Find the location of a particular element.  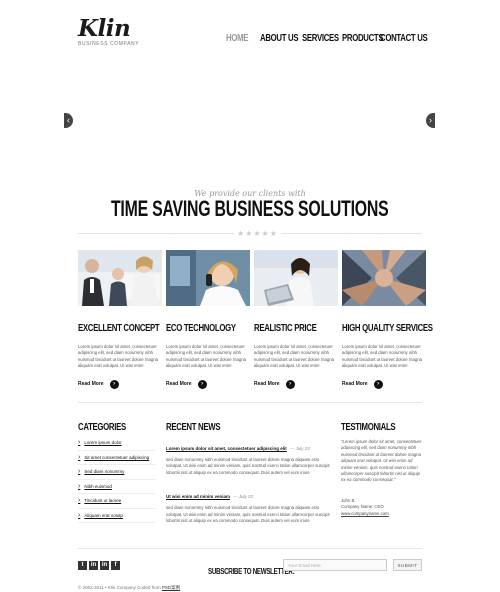

nav-about-us: ABOUT US is located at coordinates (279, 38).